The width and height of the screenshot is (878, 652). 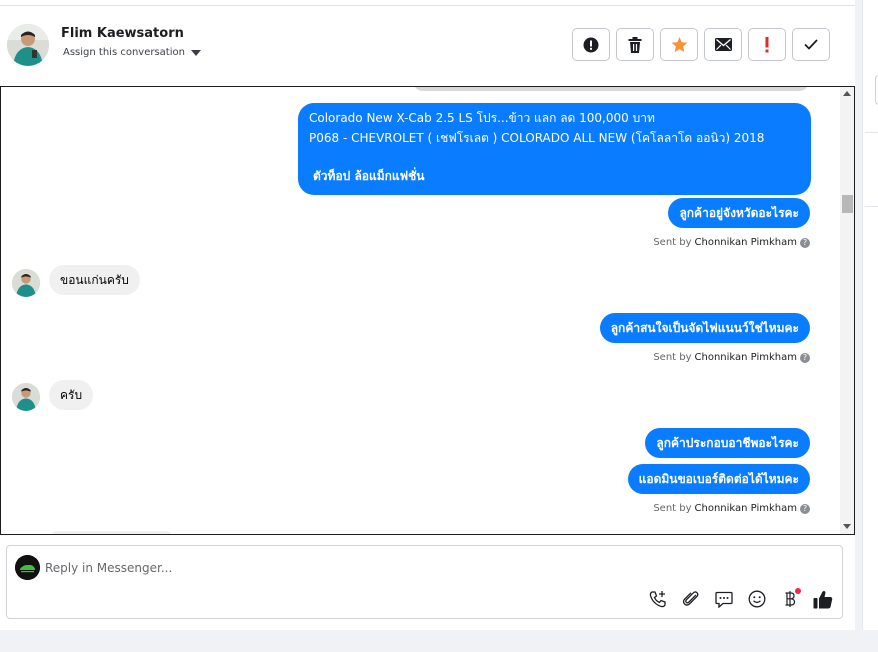 I want to click on star-icon, so click(x=679, y=44).